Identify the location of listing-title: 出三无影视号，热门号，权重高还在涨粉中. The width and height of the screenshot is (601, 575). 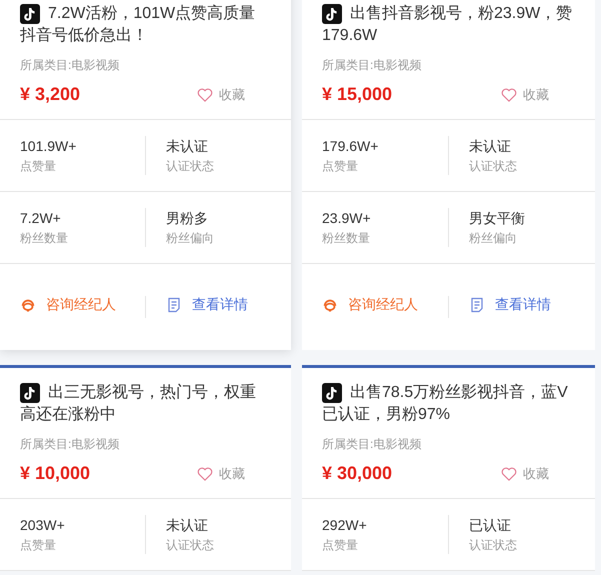
(145, 404).